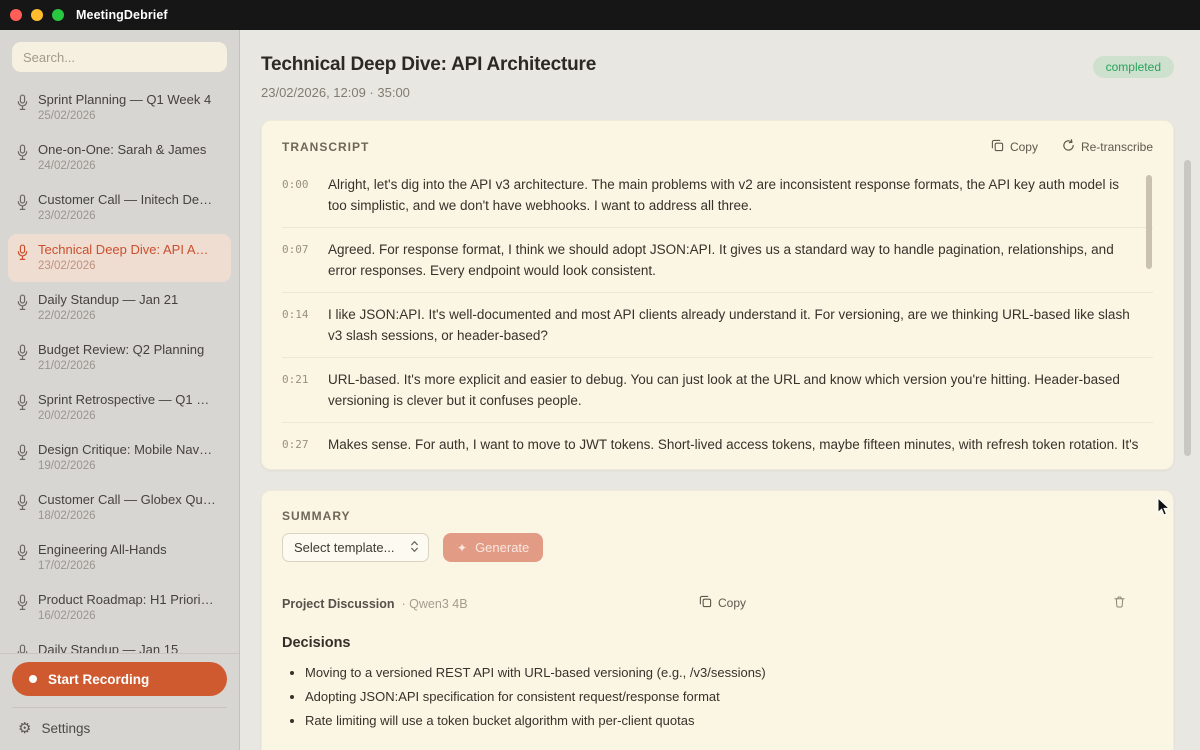 The image size is (1200, 750). I want to click on summary-template-name: Project Discussion, so click(338, 604).